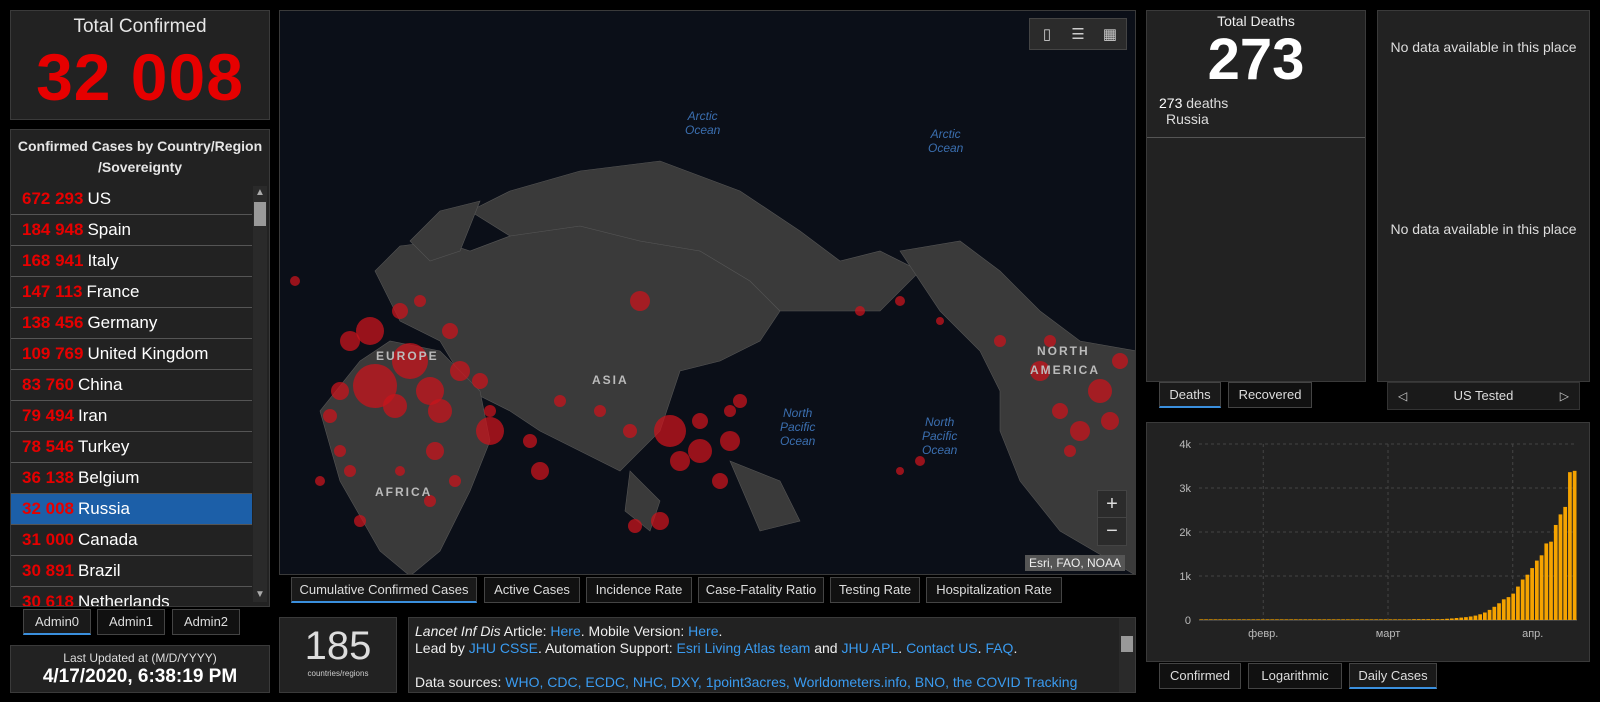  I want to click on list-item: 79 494 Iran, so click(131, 416).